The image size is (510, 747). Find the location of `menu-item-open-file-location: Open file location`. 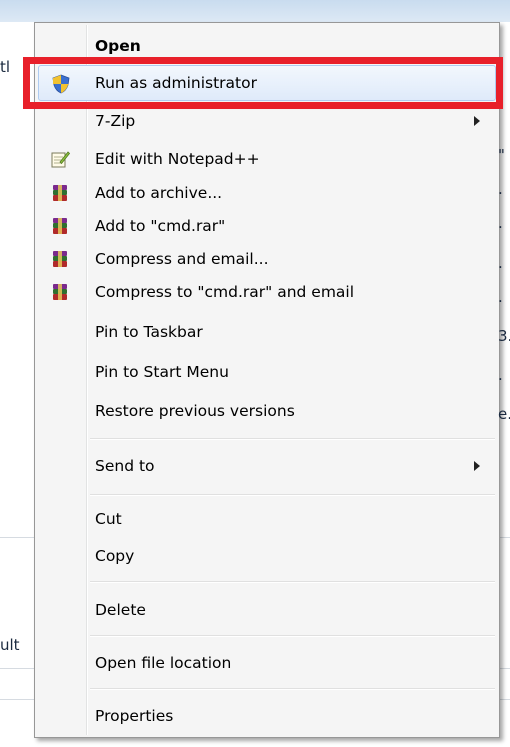

menu-item-open-file-location: Open file location is located at coordinates (267, 663).